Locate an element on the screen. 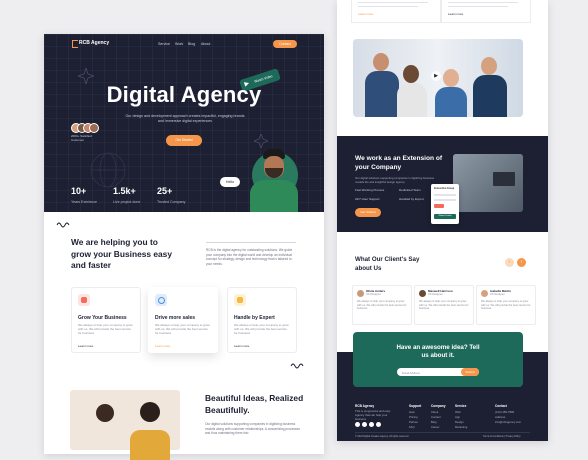  footer-link: Address is located at coordinates (500, 417).